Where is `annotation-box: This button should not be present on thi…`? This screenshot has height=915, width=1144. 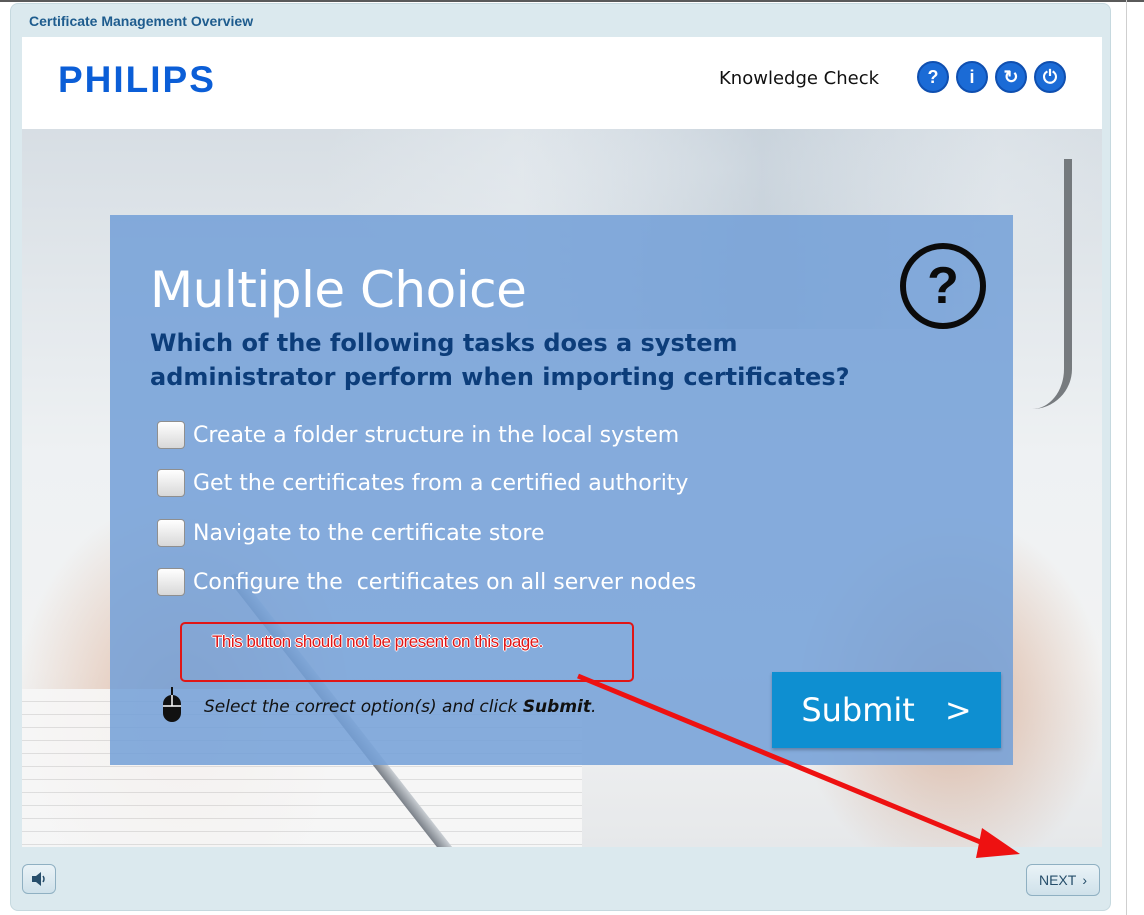 annotation-box: This button should not be present on thi… is located at coordinates (407, 652).